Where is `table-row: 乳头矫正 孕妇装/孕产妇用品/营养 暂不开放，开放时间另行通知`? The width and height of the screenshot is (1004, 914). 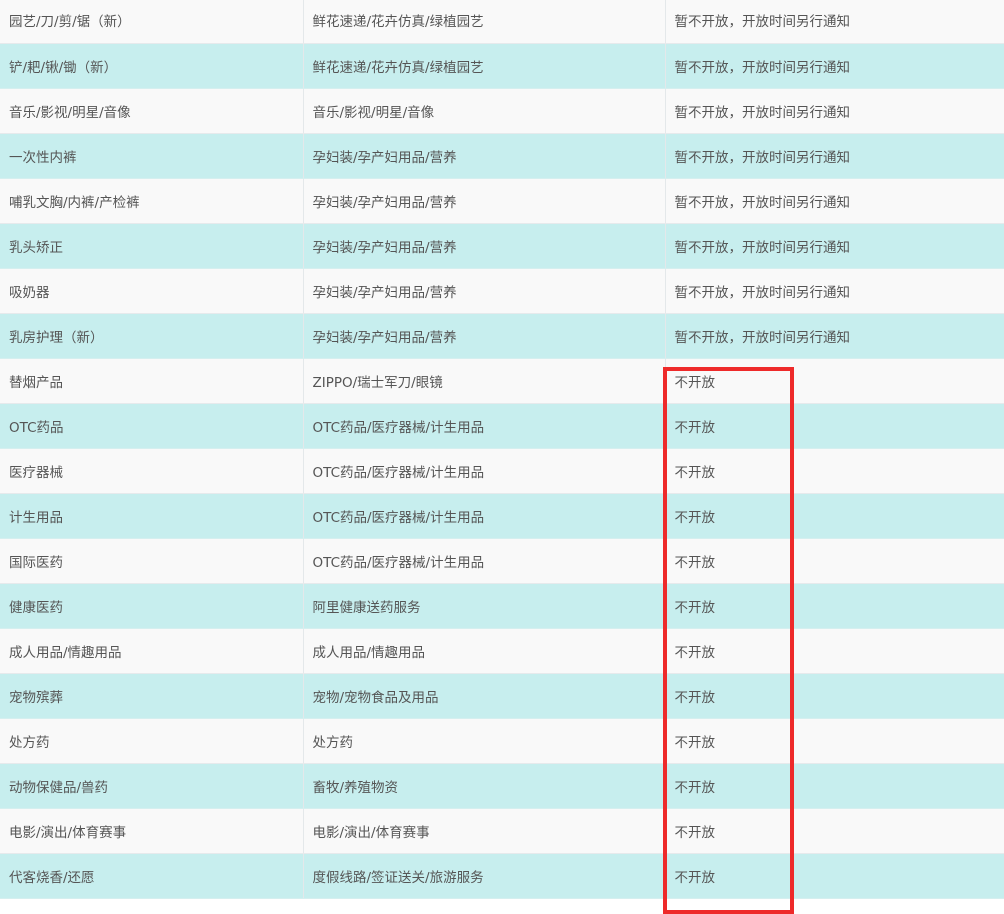 table-row: 乳头矫正 孕妇装/孕产妇用品/营养 暂不开放，开放时间另行通知 is located at coordinates (502, 246).